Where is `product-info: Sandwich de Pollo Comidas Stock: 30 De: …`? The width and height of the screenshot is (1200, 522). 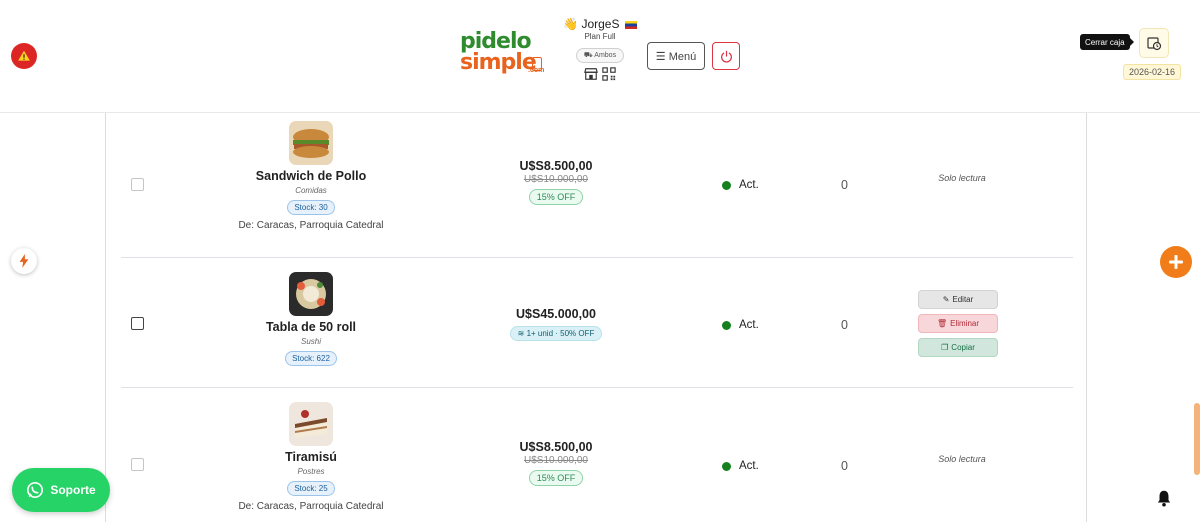 product-info: Sandwich de Pollo Comidas Stock: 30 De: … is located at coordinates (311, 176).